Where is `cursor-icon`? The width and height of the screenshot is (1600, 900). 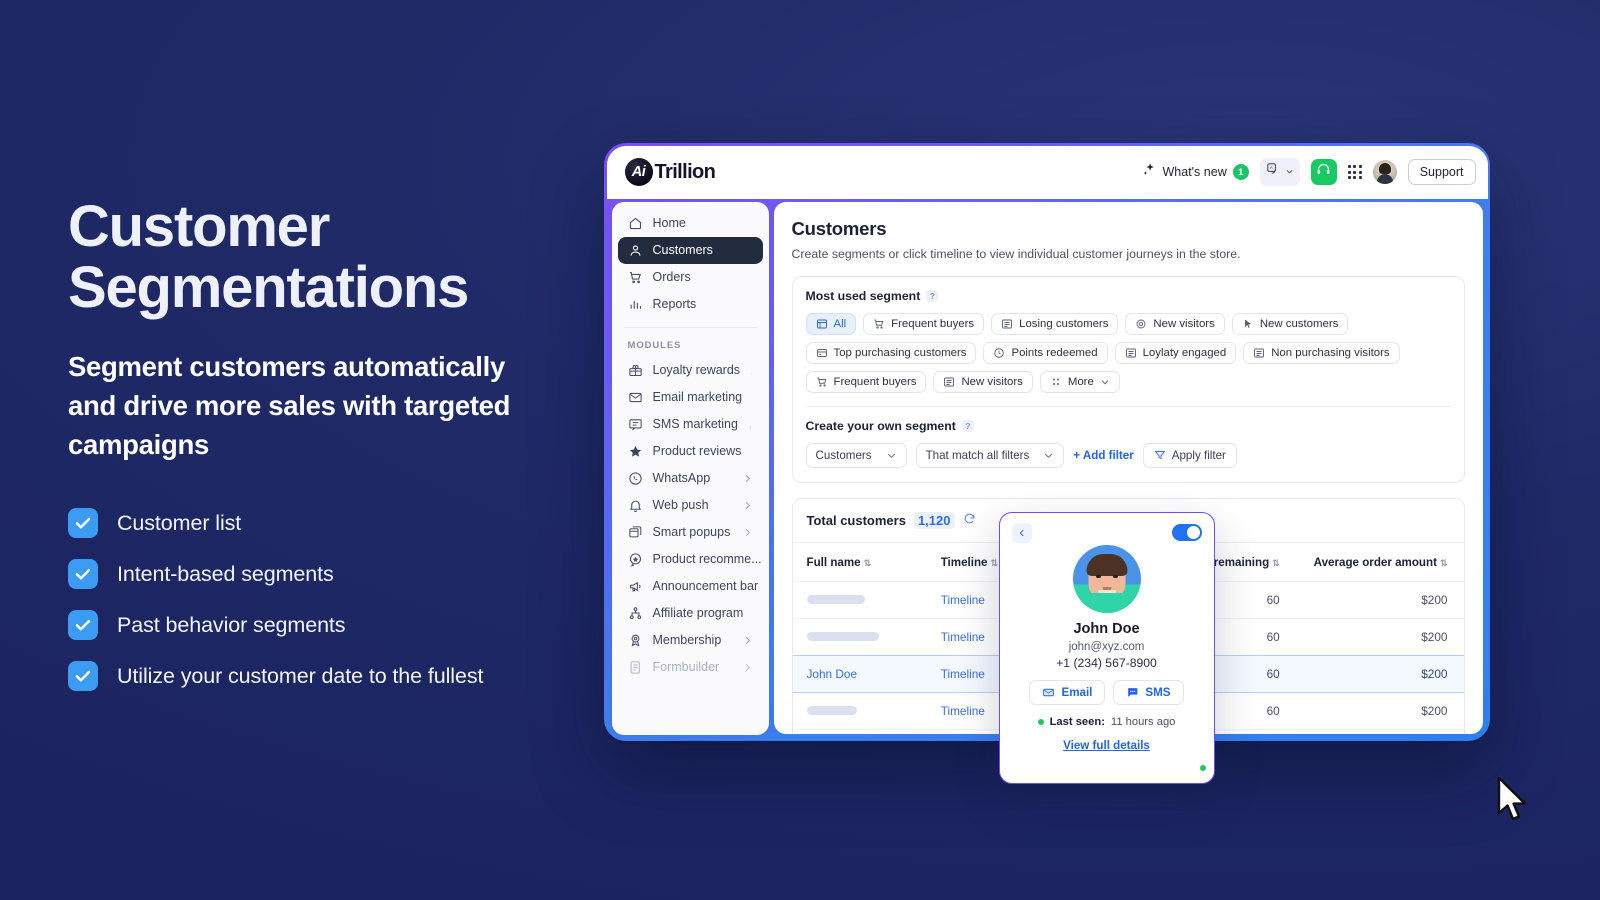
cursor-icon is located at coordinates (1247, 323).